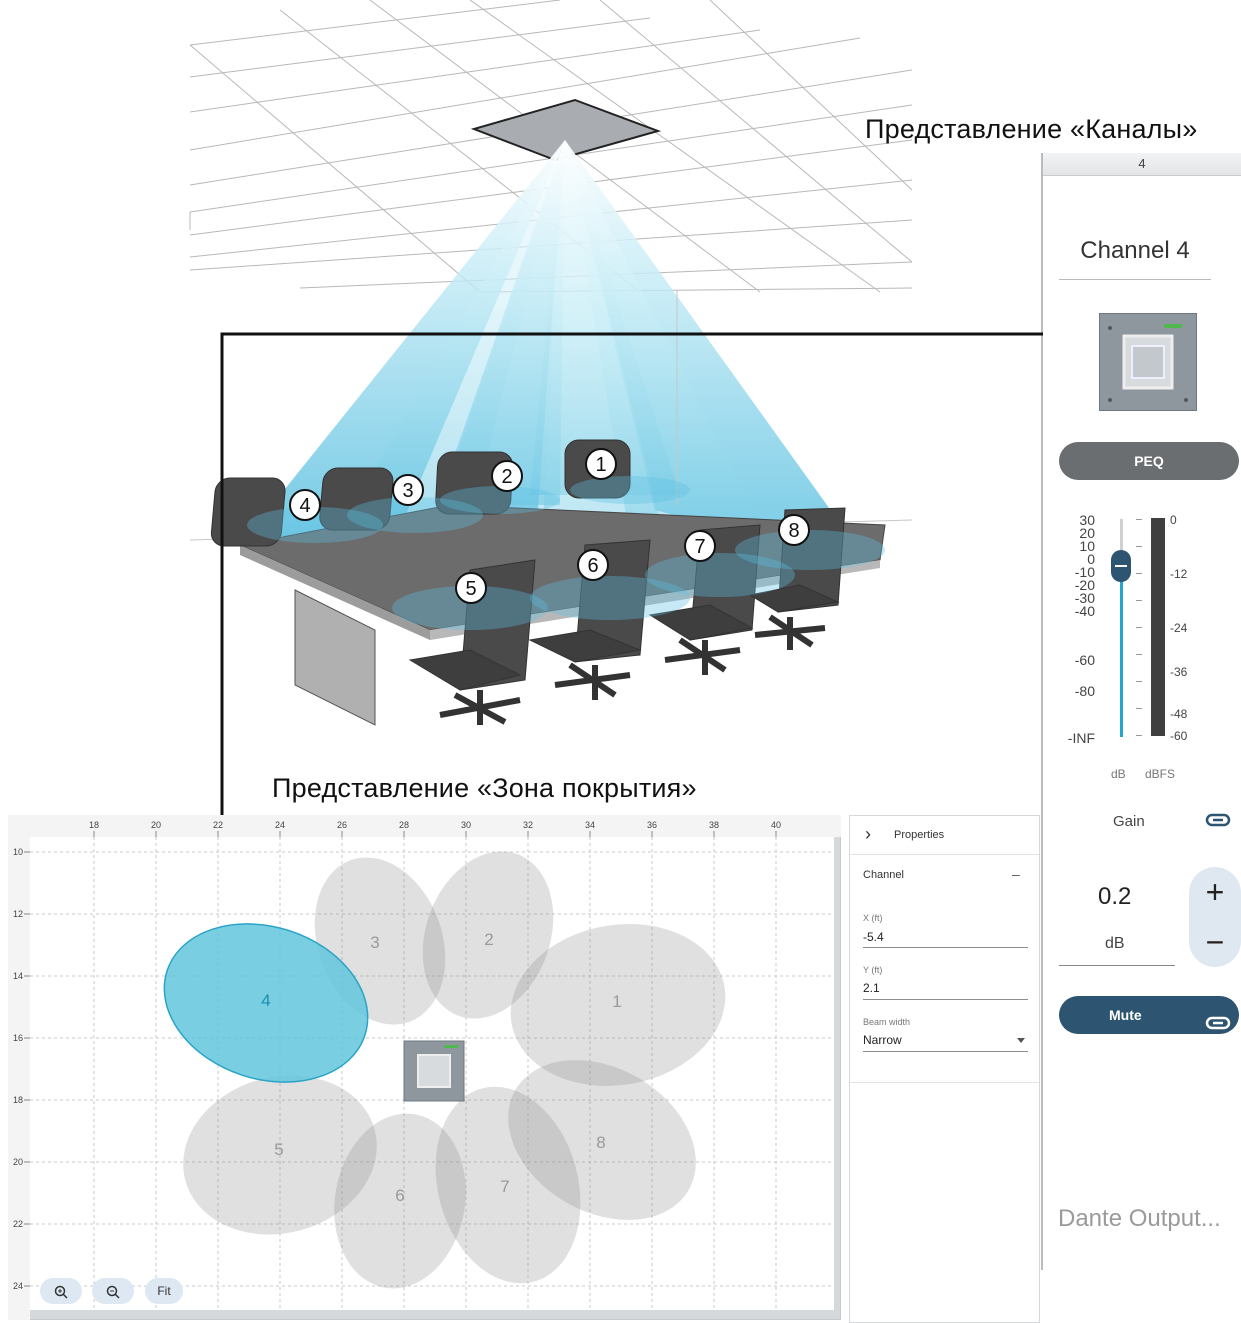  Describe the element at coordinates (600, 1142) in the screenshot. I see `coverage-lobe-label: 8` at that location.